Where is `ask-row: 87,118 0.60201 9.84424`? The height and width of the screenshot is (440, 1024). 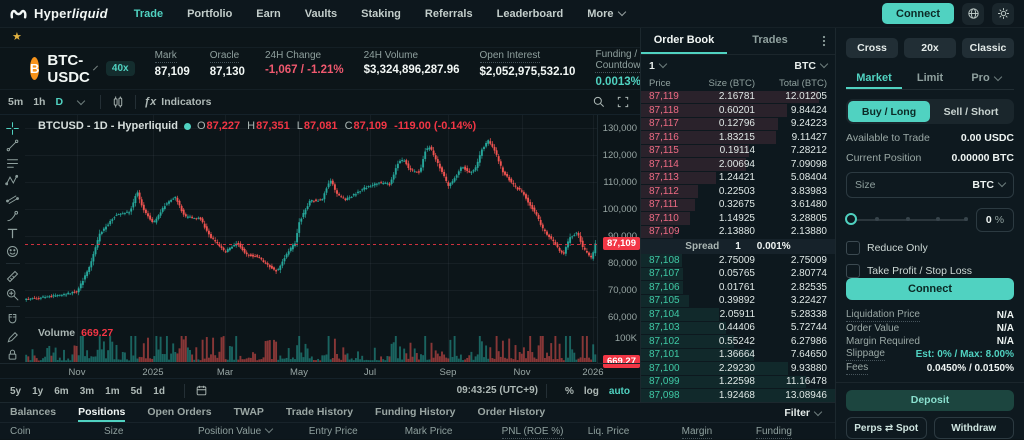 ask-row: 87,118 0.60201 9.84424 is located at coordinates (738, 111).